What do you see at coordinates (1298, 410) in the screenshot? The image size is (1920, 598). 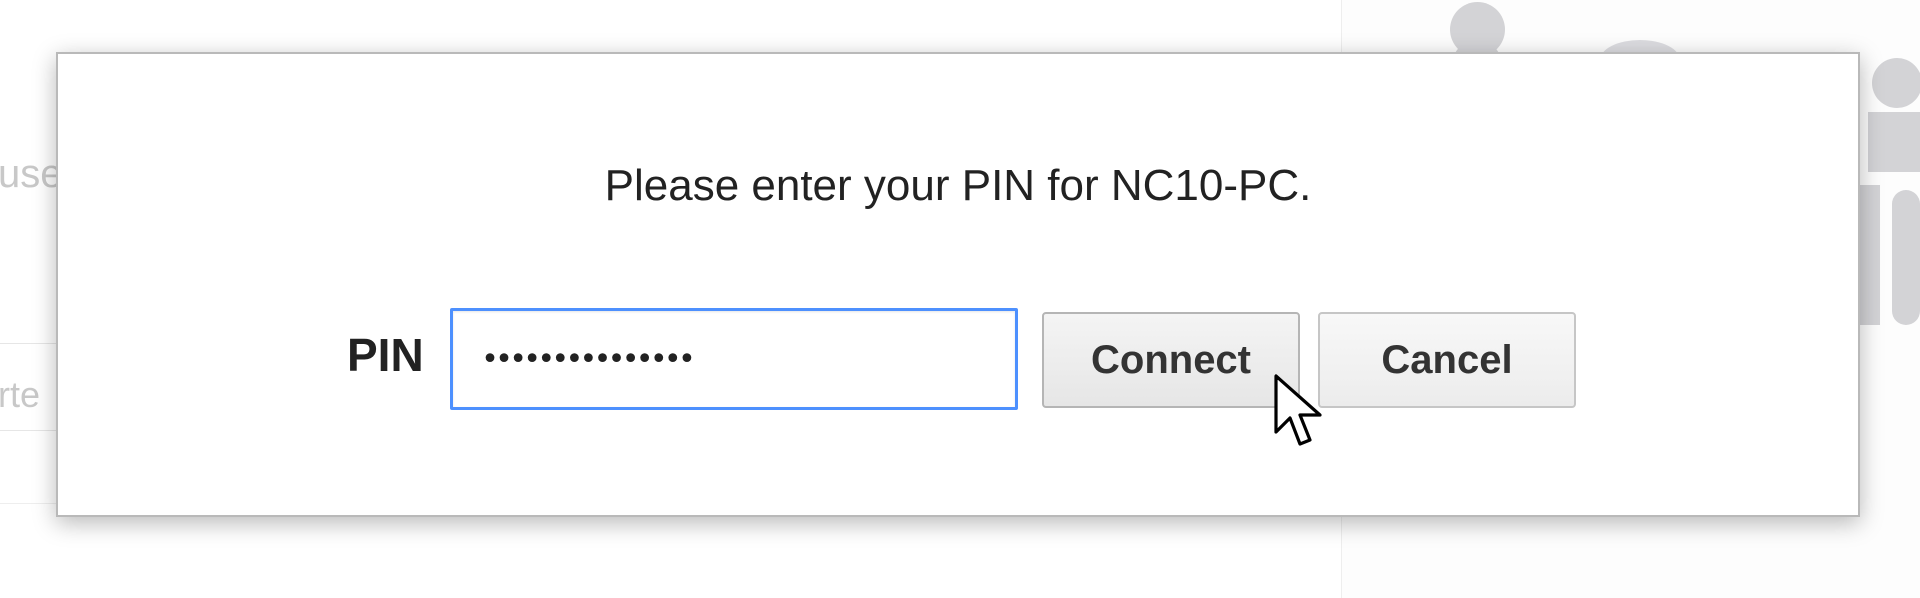 I see `arrow-pointer-icon` at bounding box center [1298, 410].